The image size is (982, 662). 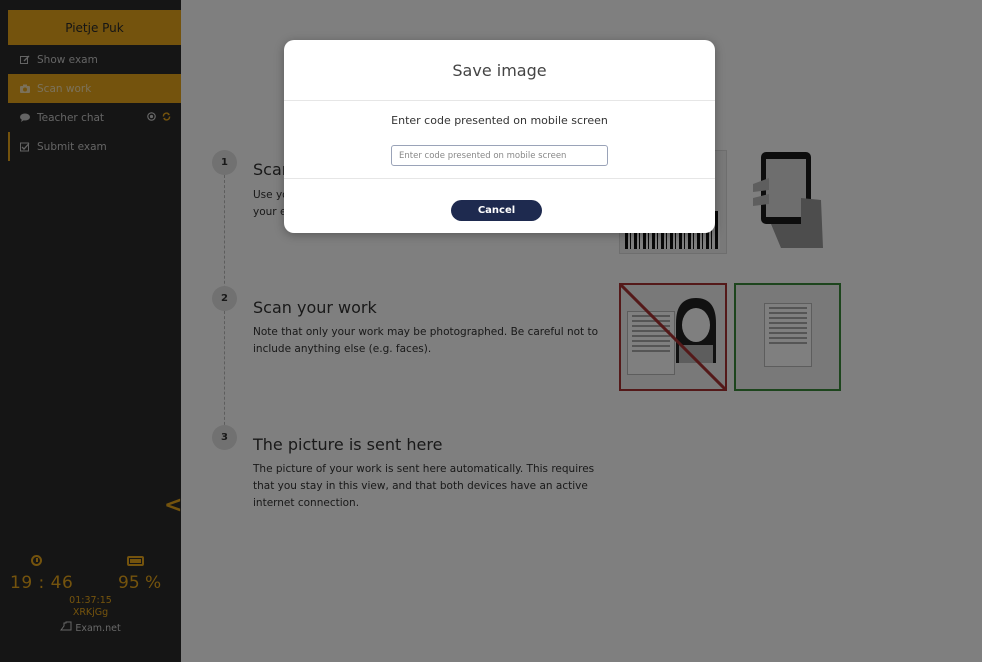 What do you see at coordinates (499, 70) in the screenshot?
I see `dialog-title: Save image` at bounding box center [499, 70].